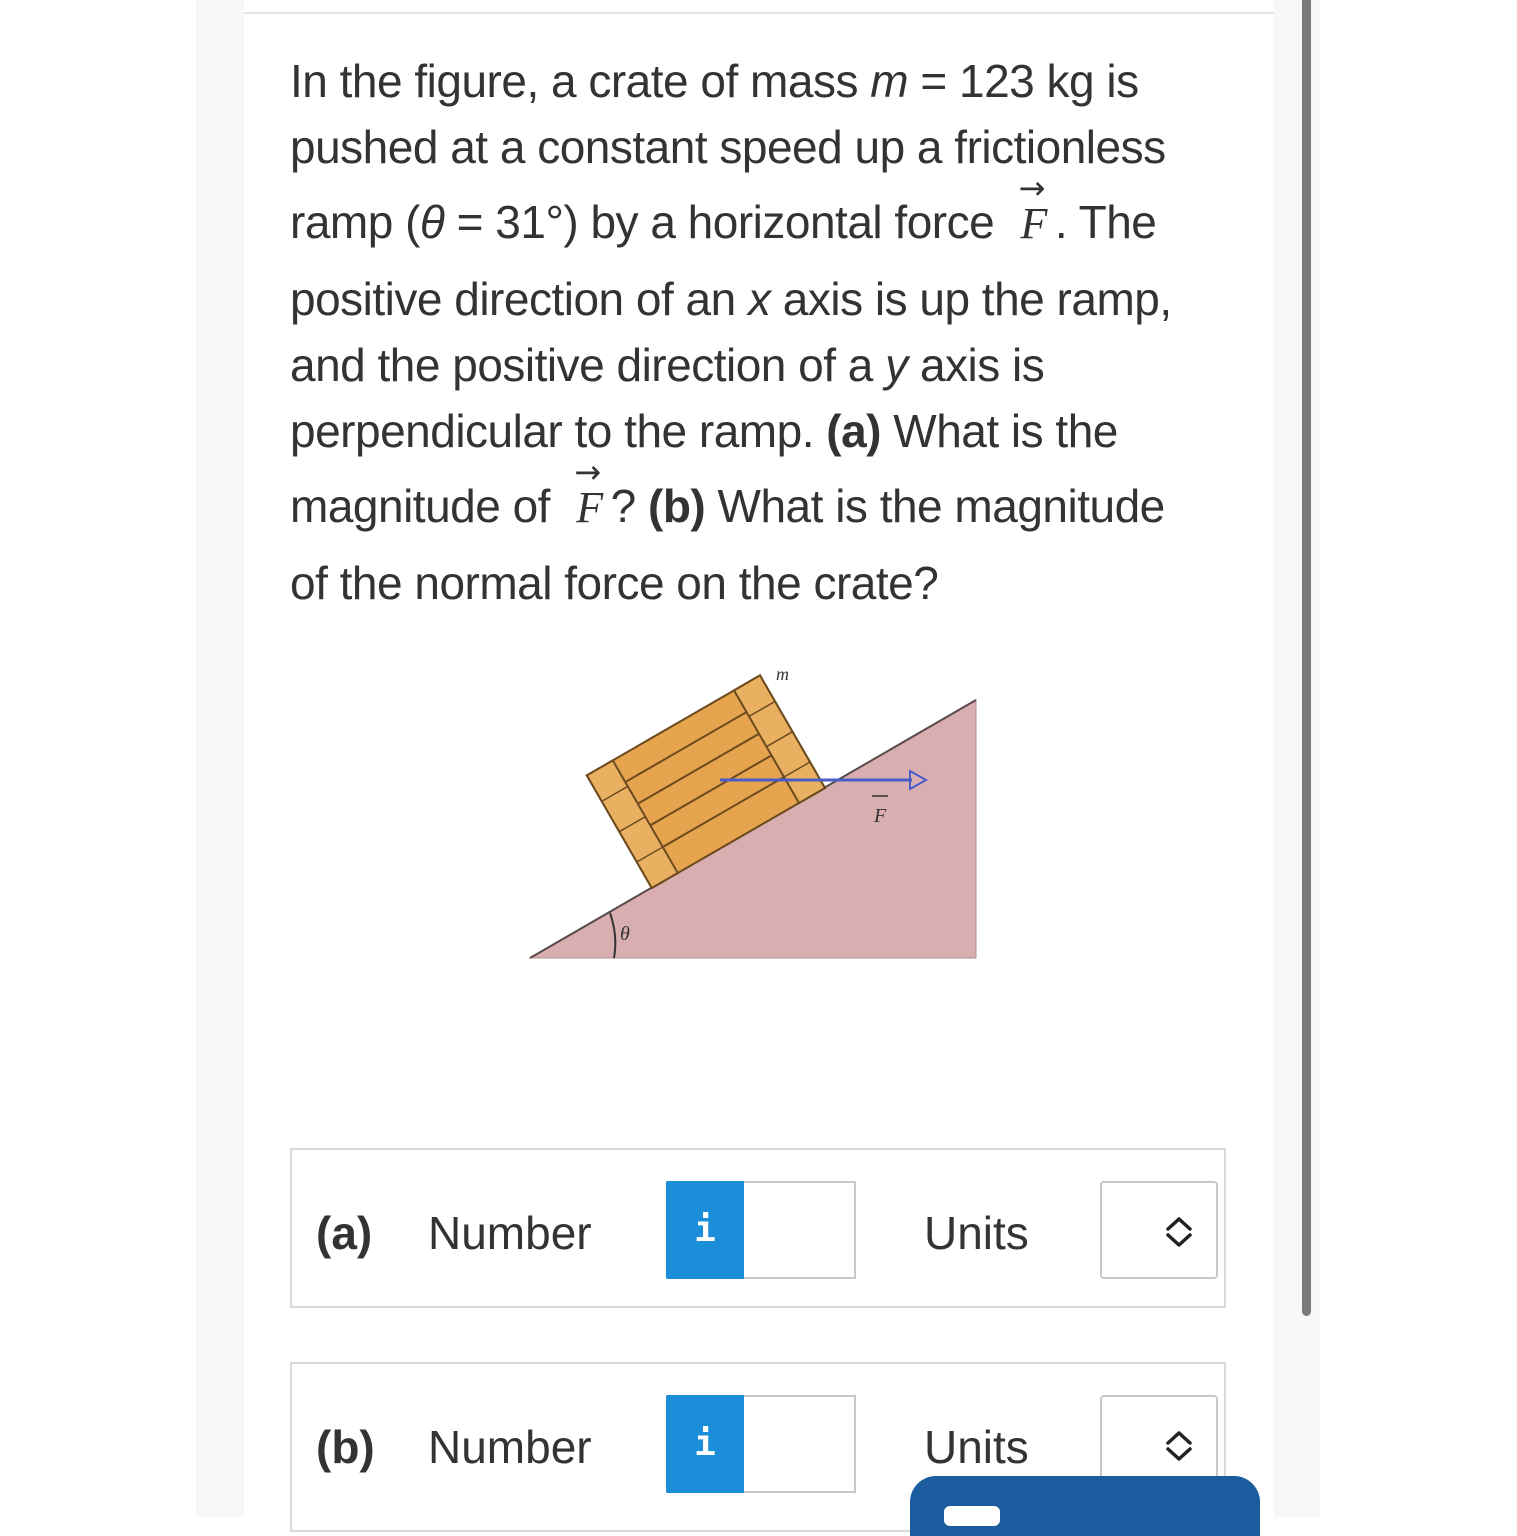  I want to click on text-segment: In the figure, a crate of mass, so click(580, 81).